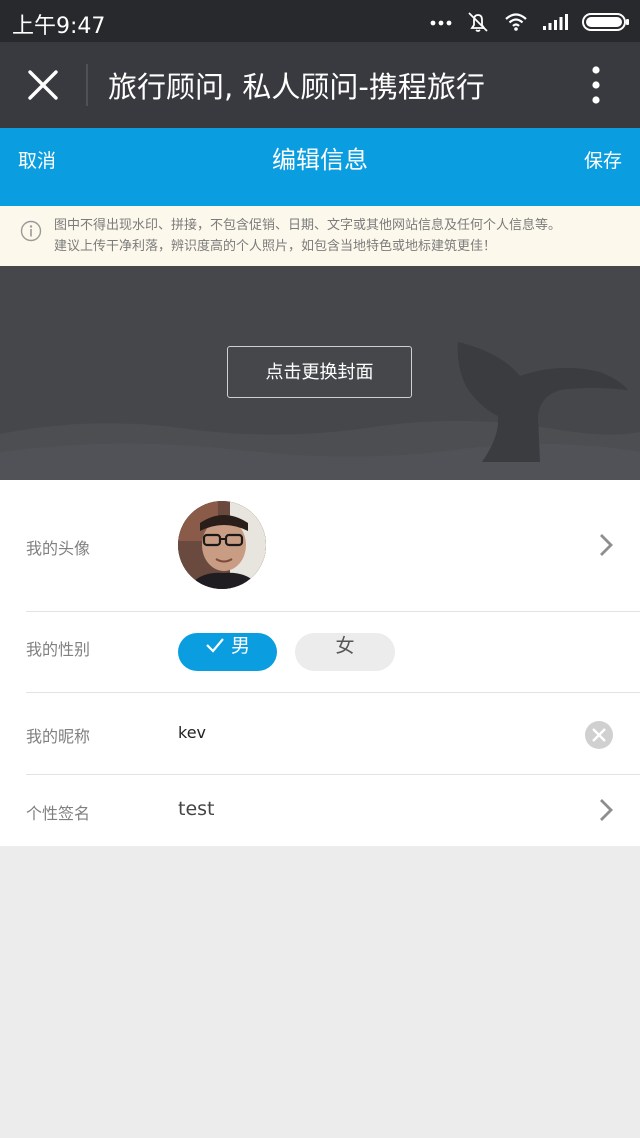 The width and height of the screenshot is (640, 1138). What do you see at coordinates (43, 85) in the screenshot?
I see `close-icon` at bounding box center [43, 85].